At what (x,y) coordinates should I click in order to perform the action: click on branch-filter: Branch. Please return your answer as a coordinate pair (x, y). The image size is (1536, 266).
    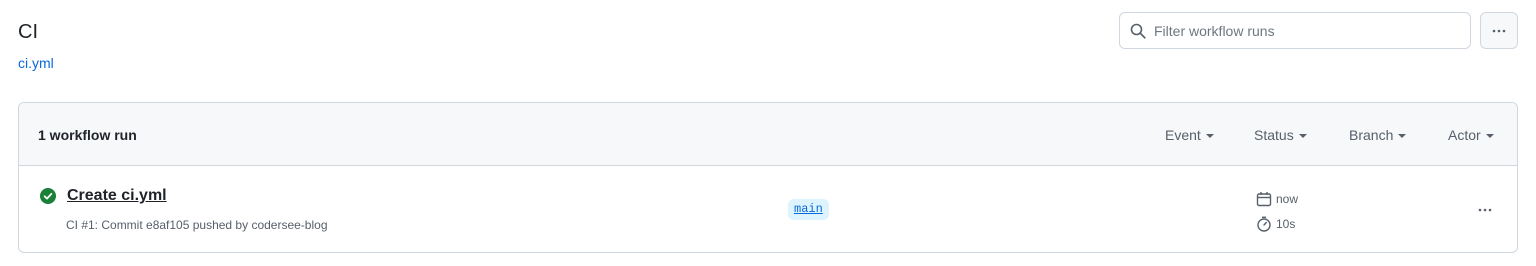
    Looking at the image, I should click on (1378, 135).